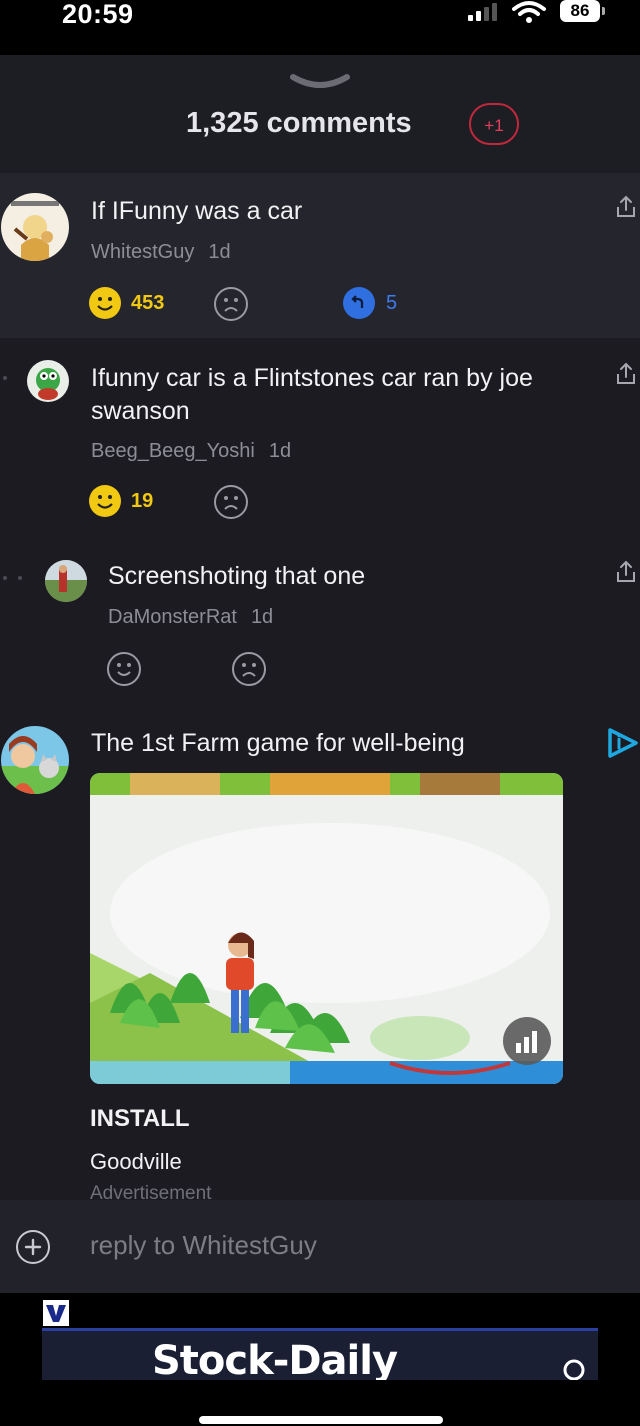 This screenshot has width=640, height=1426. What do you see at coordinates (142, 500) in the screenshot?
I see `smile-count: 19` at bounding box center [142, 500].